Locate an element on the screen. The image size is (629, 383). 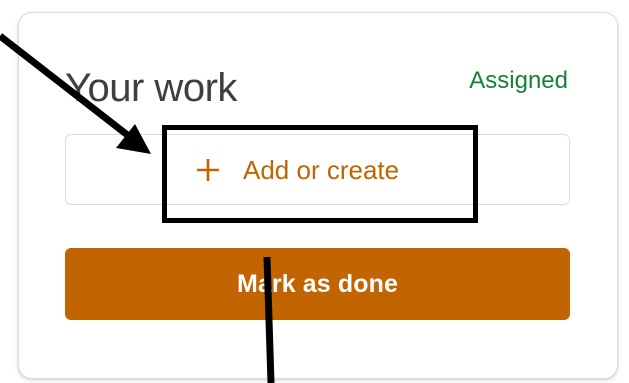
add-or-create-content: Add or create is located at coordinates (298, 170).